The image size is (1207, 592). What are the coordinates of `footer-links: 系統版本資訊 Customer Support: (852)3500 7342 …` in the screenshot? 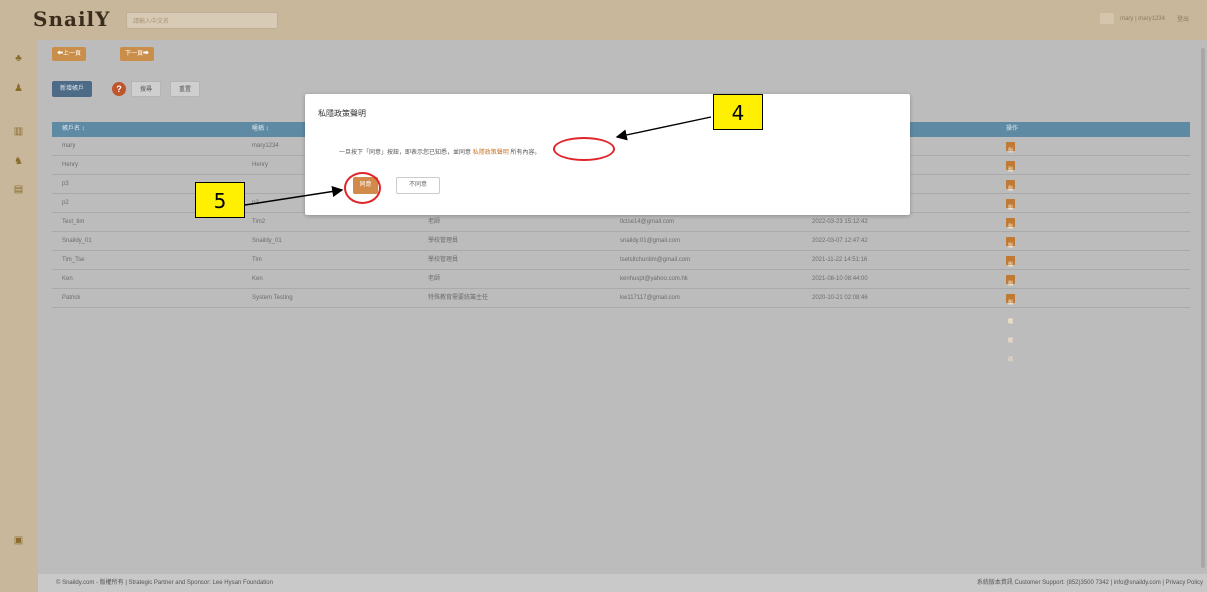 It's located at (1090, 583).